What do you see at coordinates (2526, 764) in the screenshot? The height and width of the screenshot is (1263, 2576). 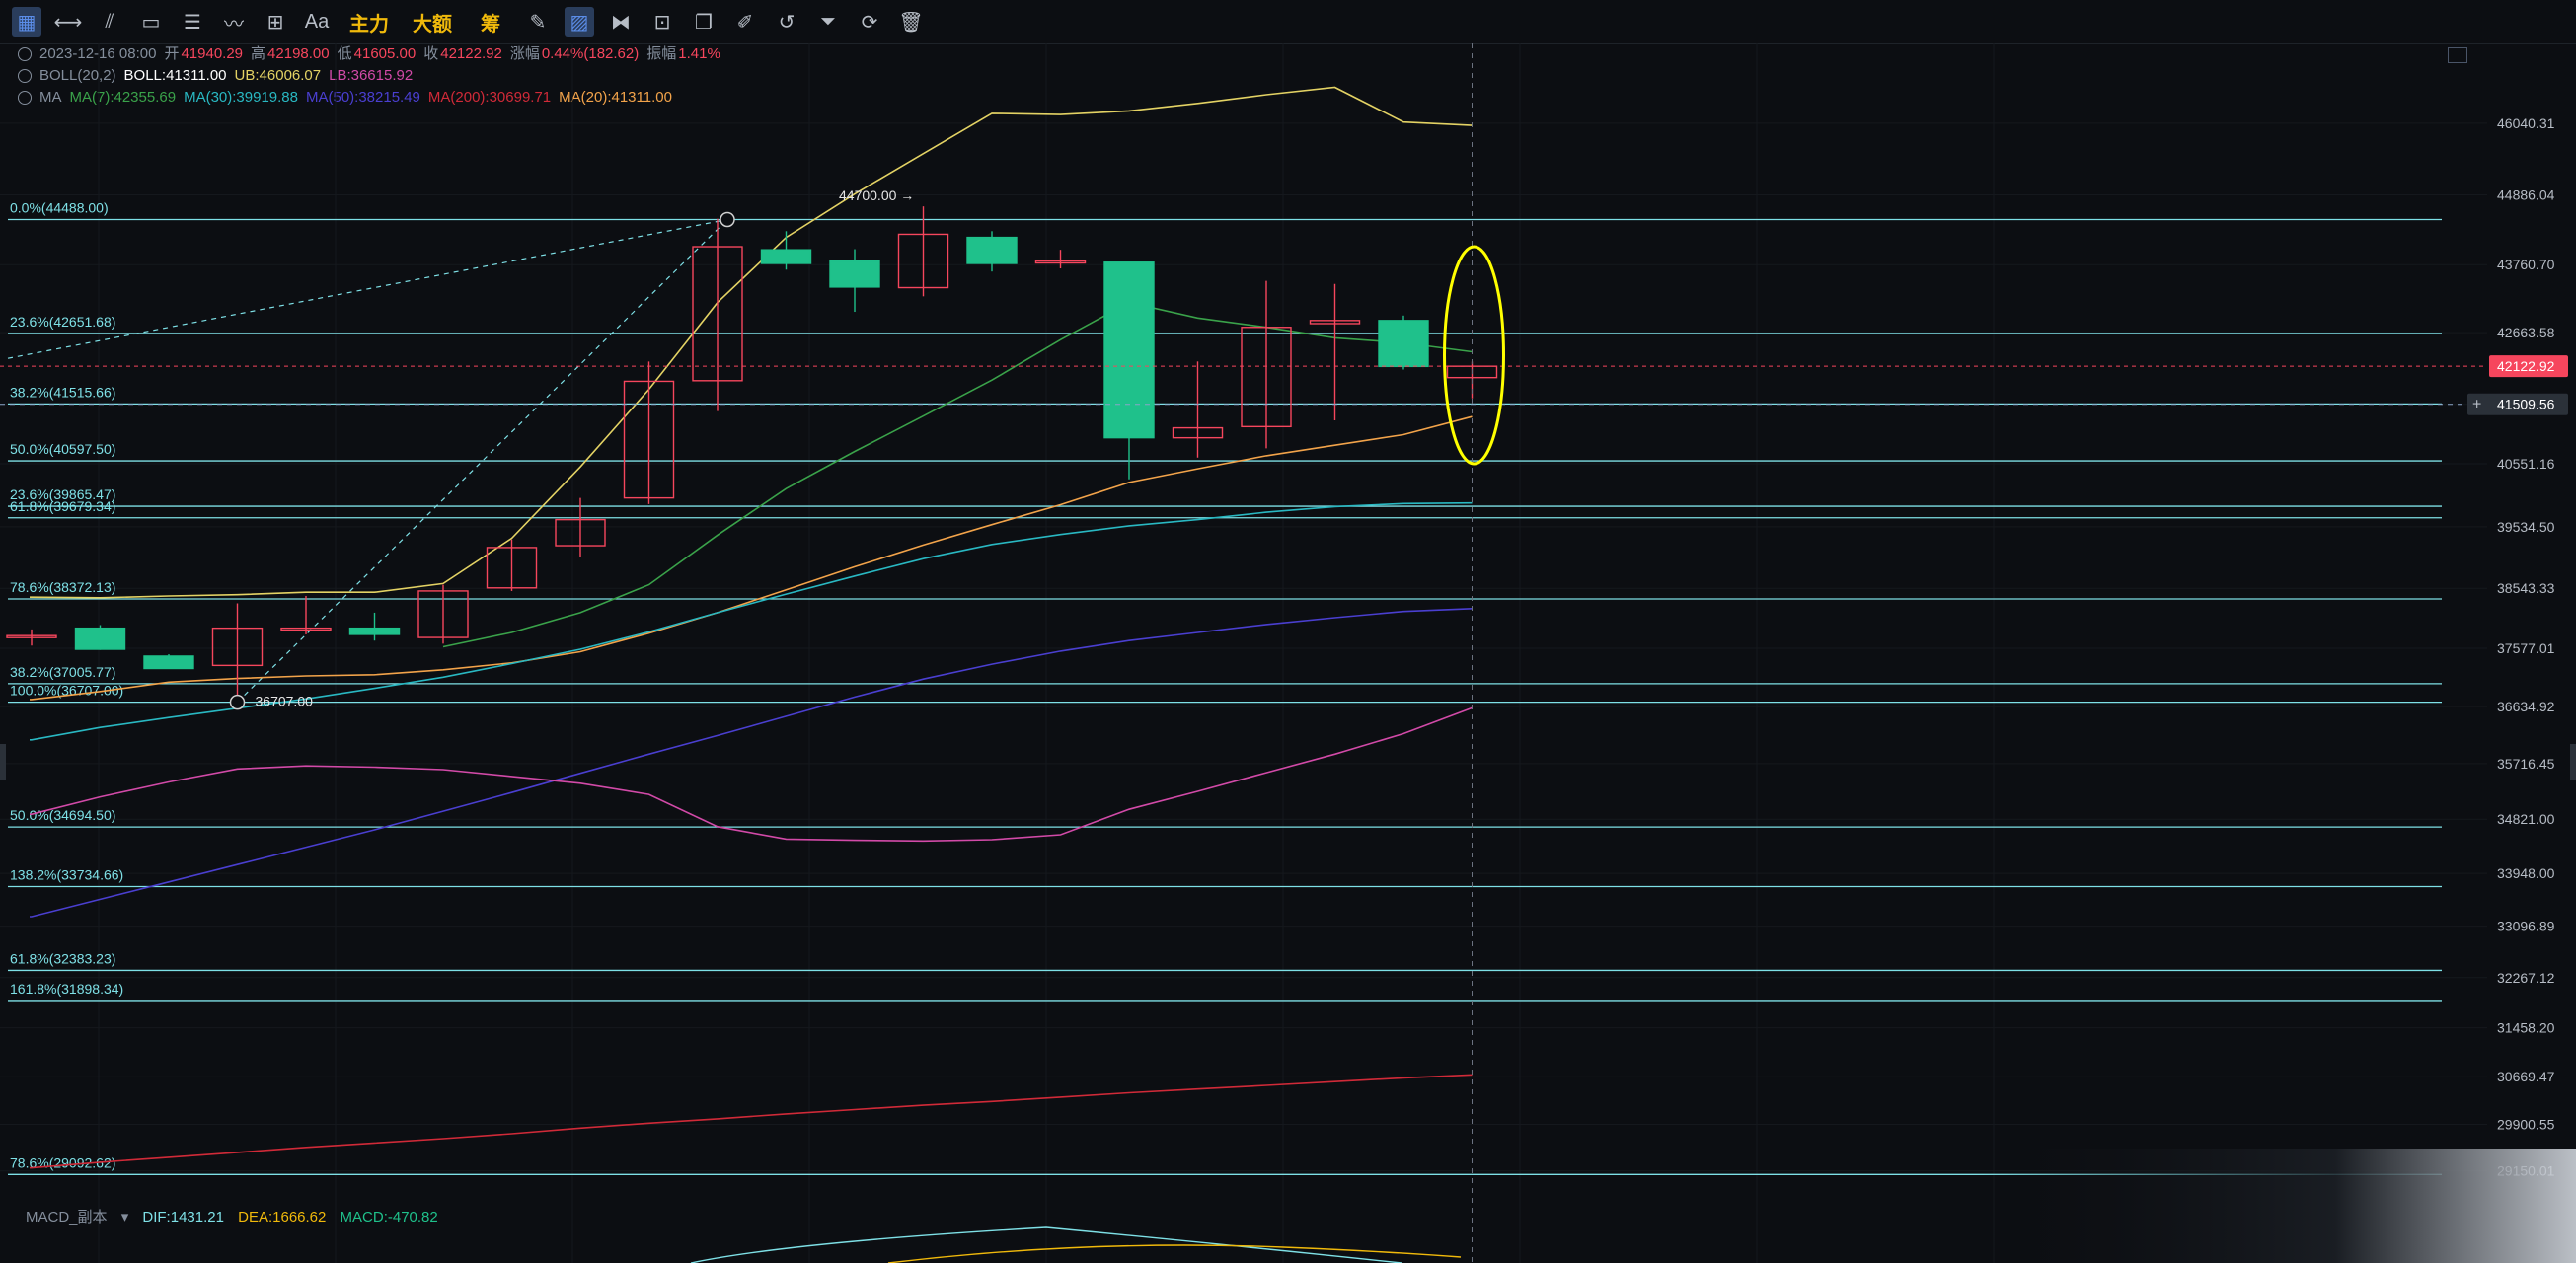 I see `price-tick-label: 35716.45` at bounding box center [2526, 764].